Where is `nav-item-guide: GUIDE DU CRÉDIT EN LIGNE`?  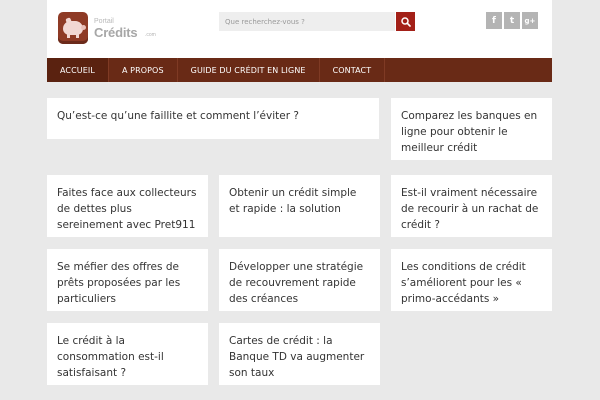
nav-item-guide: GUIDE DU CRÉDIT EN LIGNE is located at coordinates (249, 70).